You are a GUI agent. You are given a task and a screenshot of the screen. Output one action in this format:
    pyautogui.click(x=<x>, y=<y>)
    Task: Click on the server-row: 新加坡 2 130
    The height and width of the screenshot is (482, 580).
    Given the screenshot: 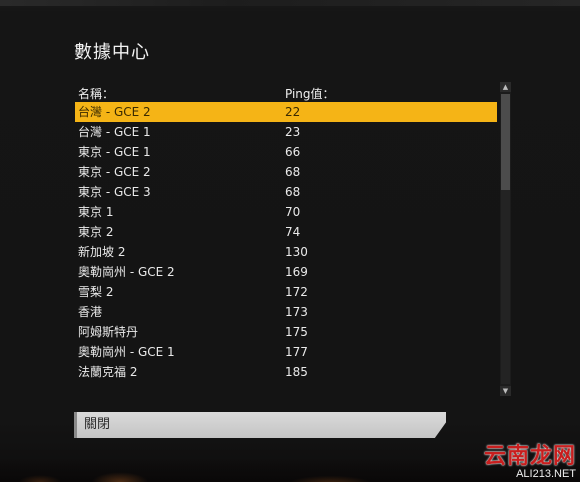 What is the action you would take?
    pyautogui.click(x=286, y=252)
    